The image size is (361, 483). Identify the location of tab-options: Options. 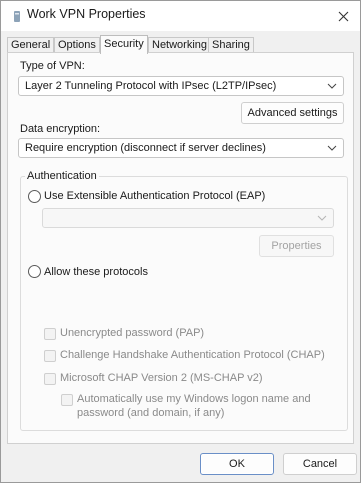
(77, 45).